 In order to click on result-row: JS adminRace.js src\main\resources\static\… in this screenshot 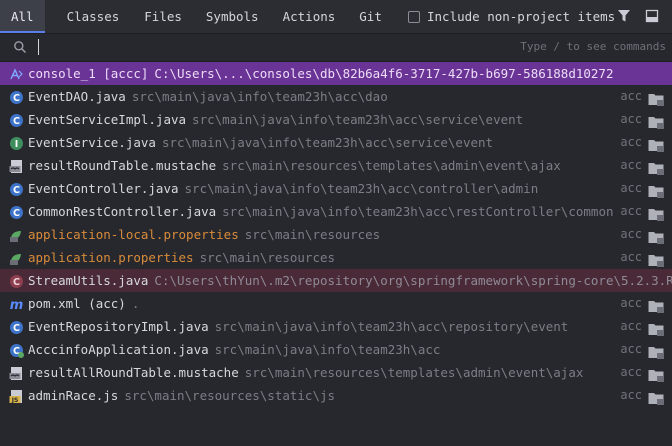, I will do `click(336, 395)`.